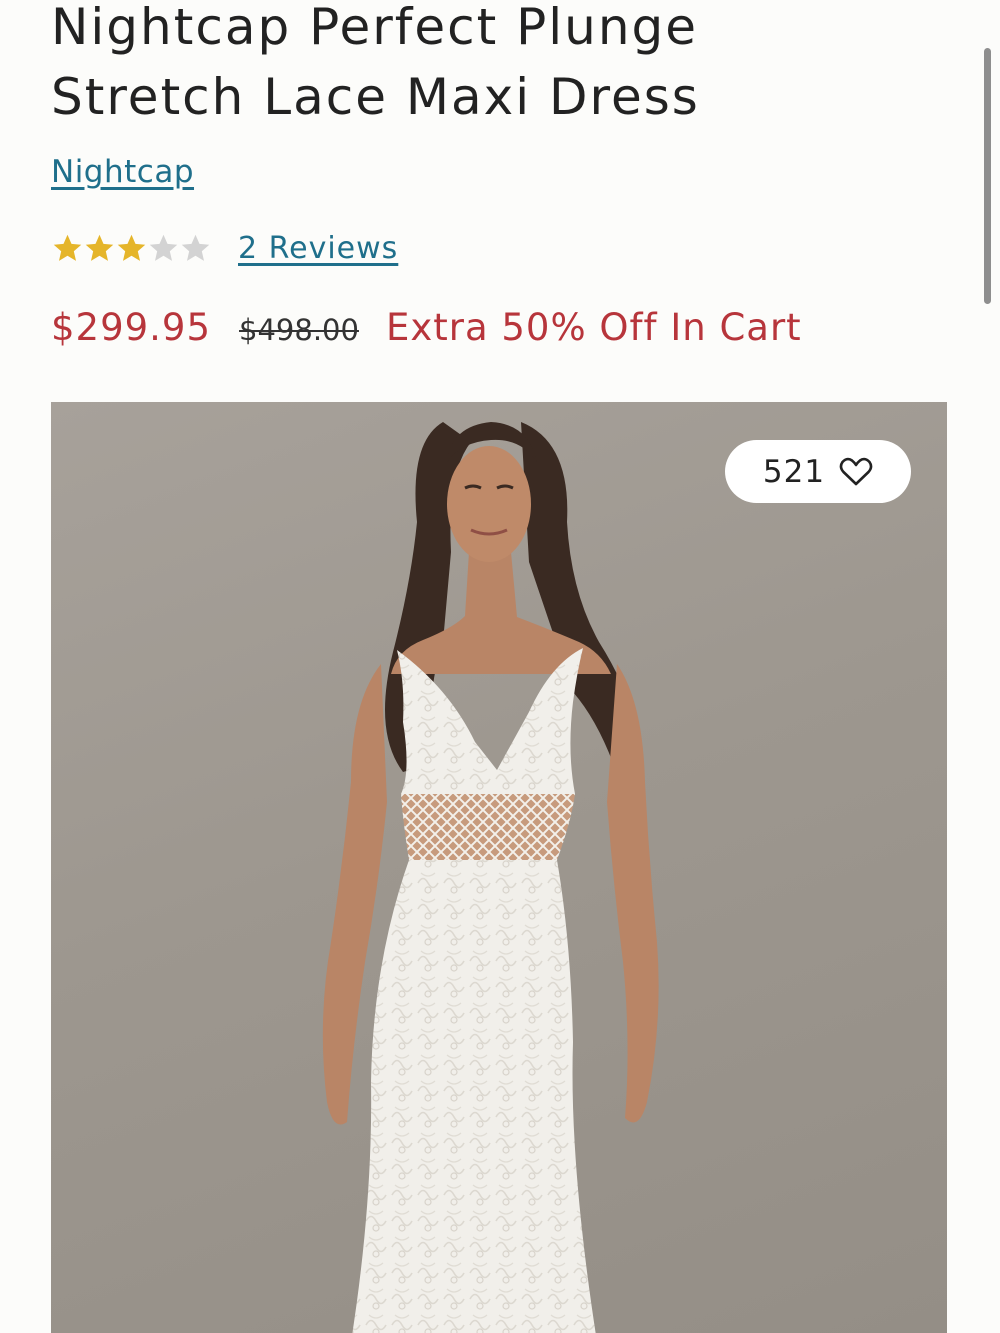 The height and width of the screenshot is (1333, 1000). I want to click on rating-row: 2 Reviews, so click(224, 248).